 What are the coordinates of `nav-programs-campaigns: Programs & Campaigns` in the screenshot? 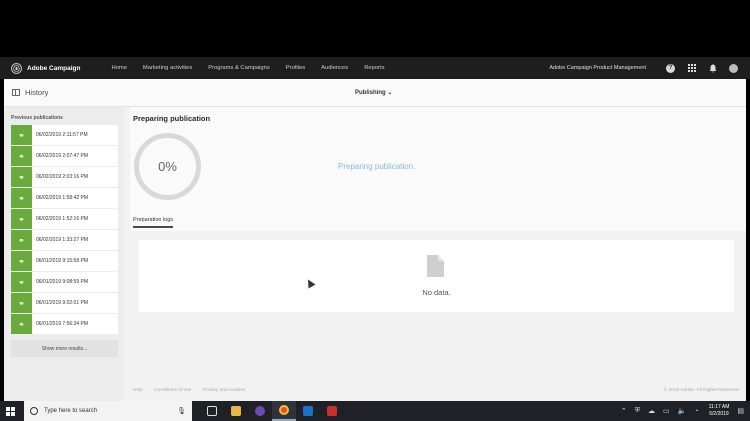 It's located at (239, 68).